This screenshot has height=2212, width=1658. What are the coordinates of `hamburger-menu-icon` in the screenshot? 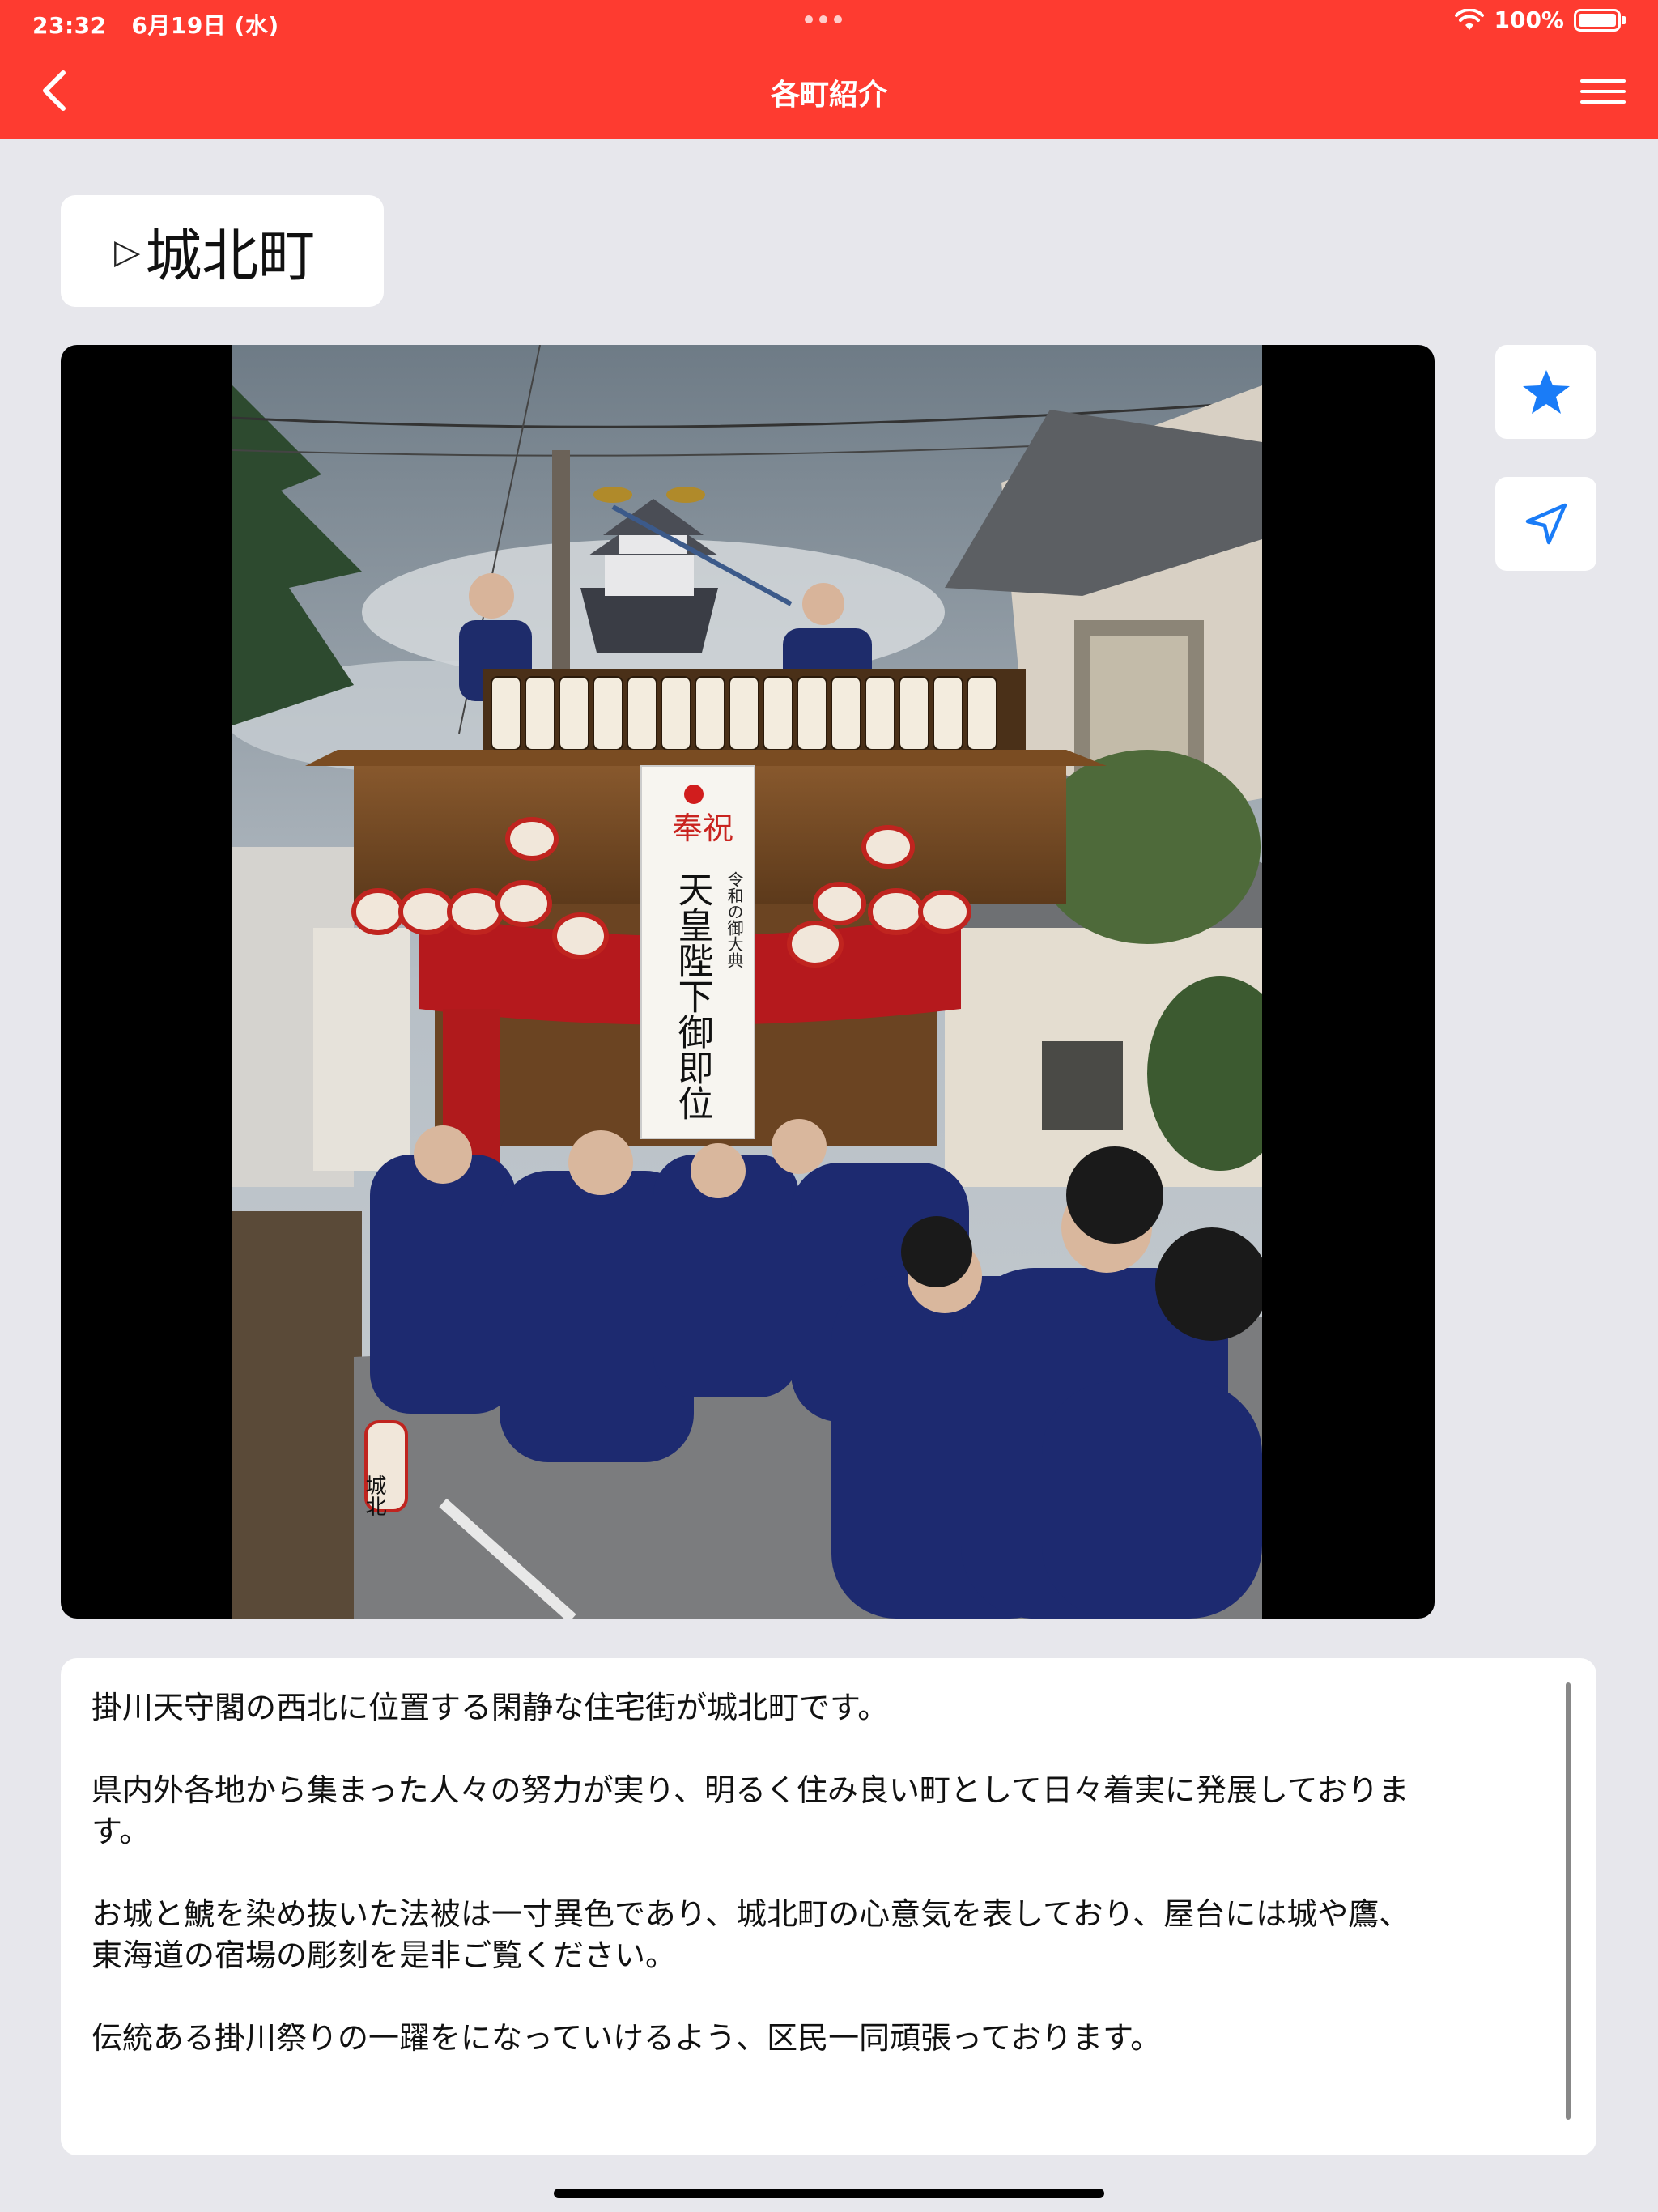 It's located at (1603, 92).